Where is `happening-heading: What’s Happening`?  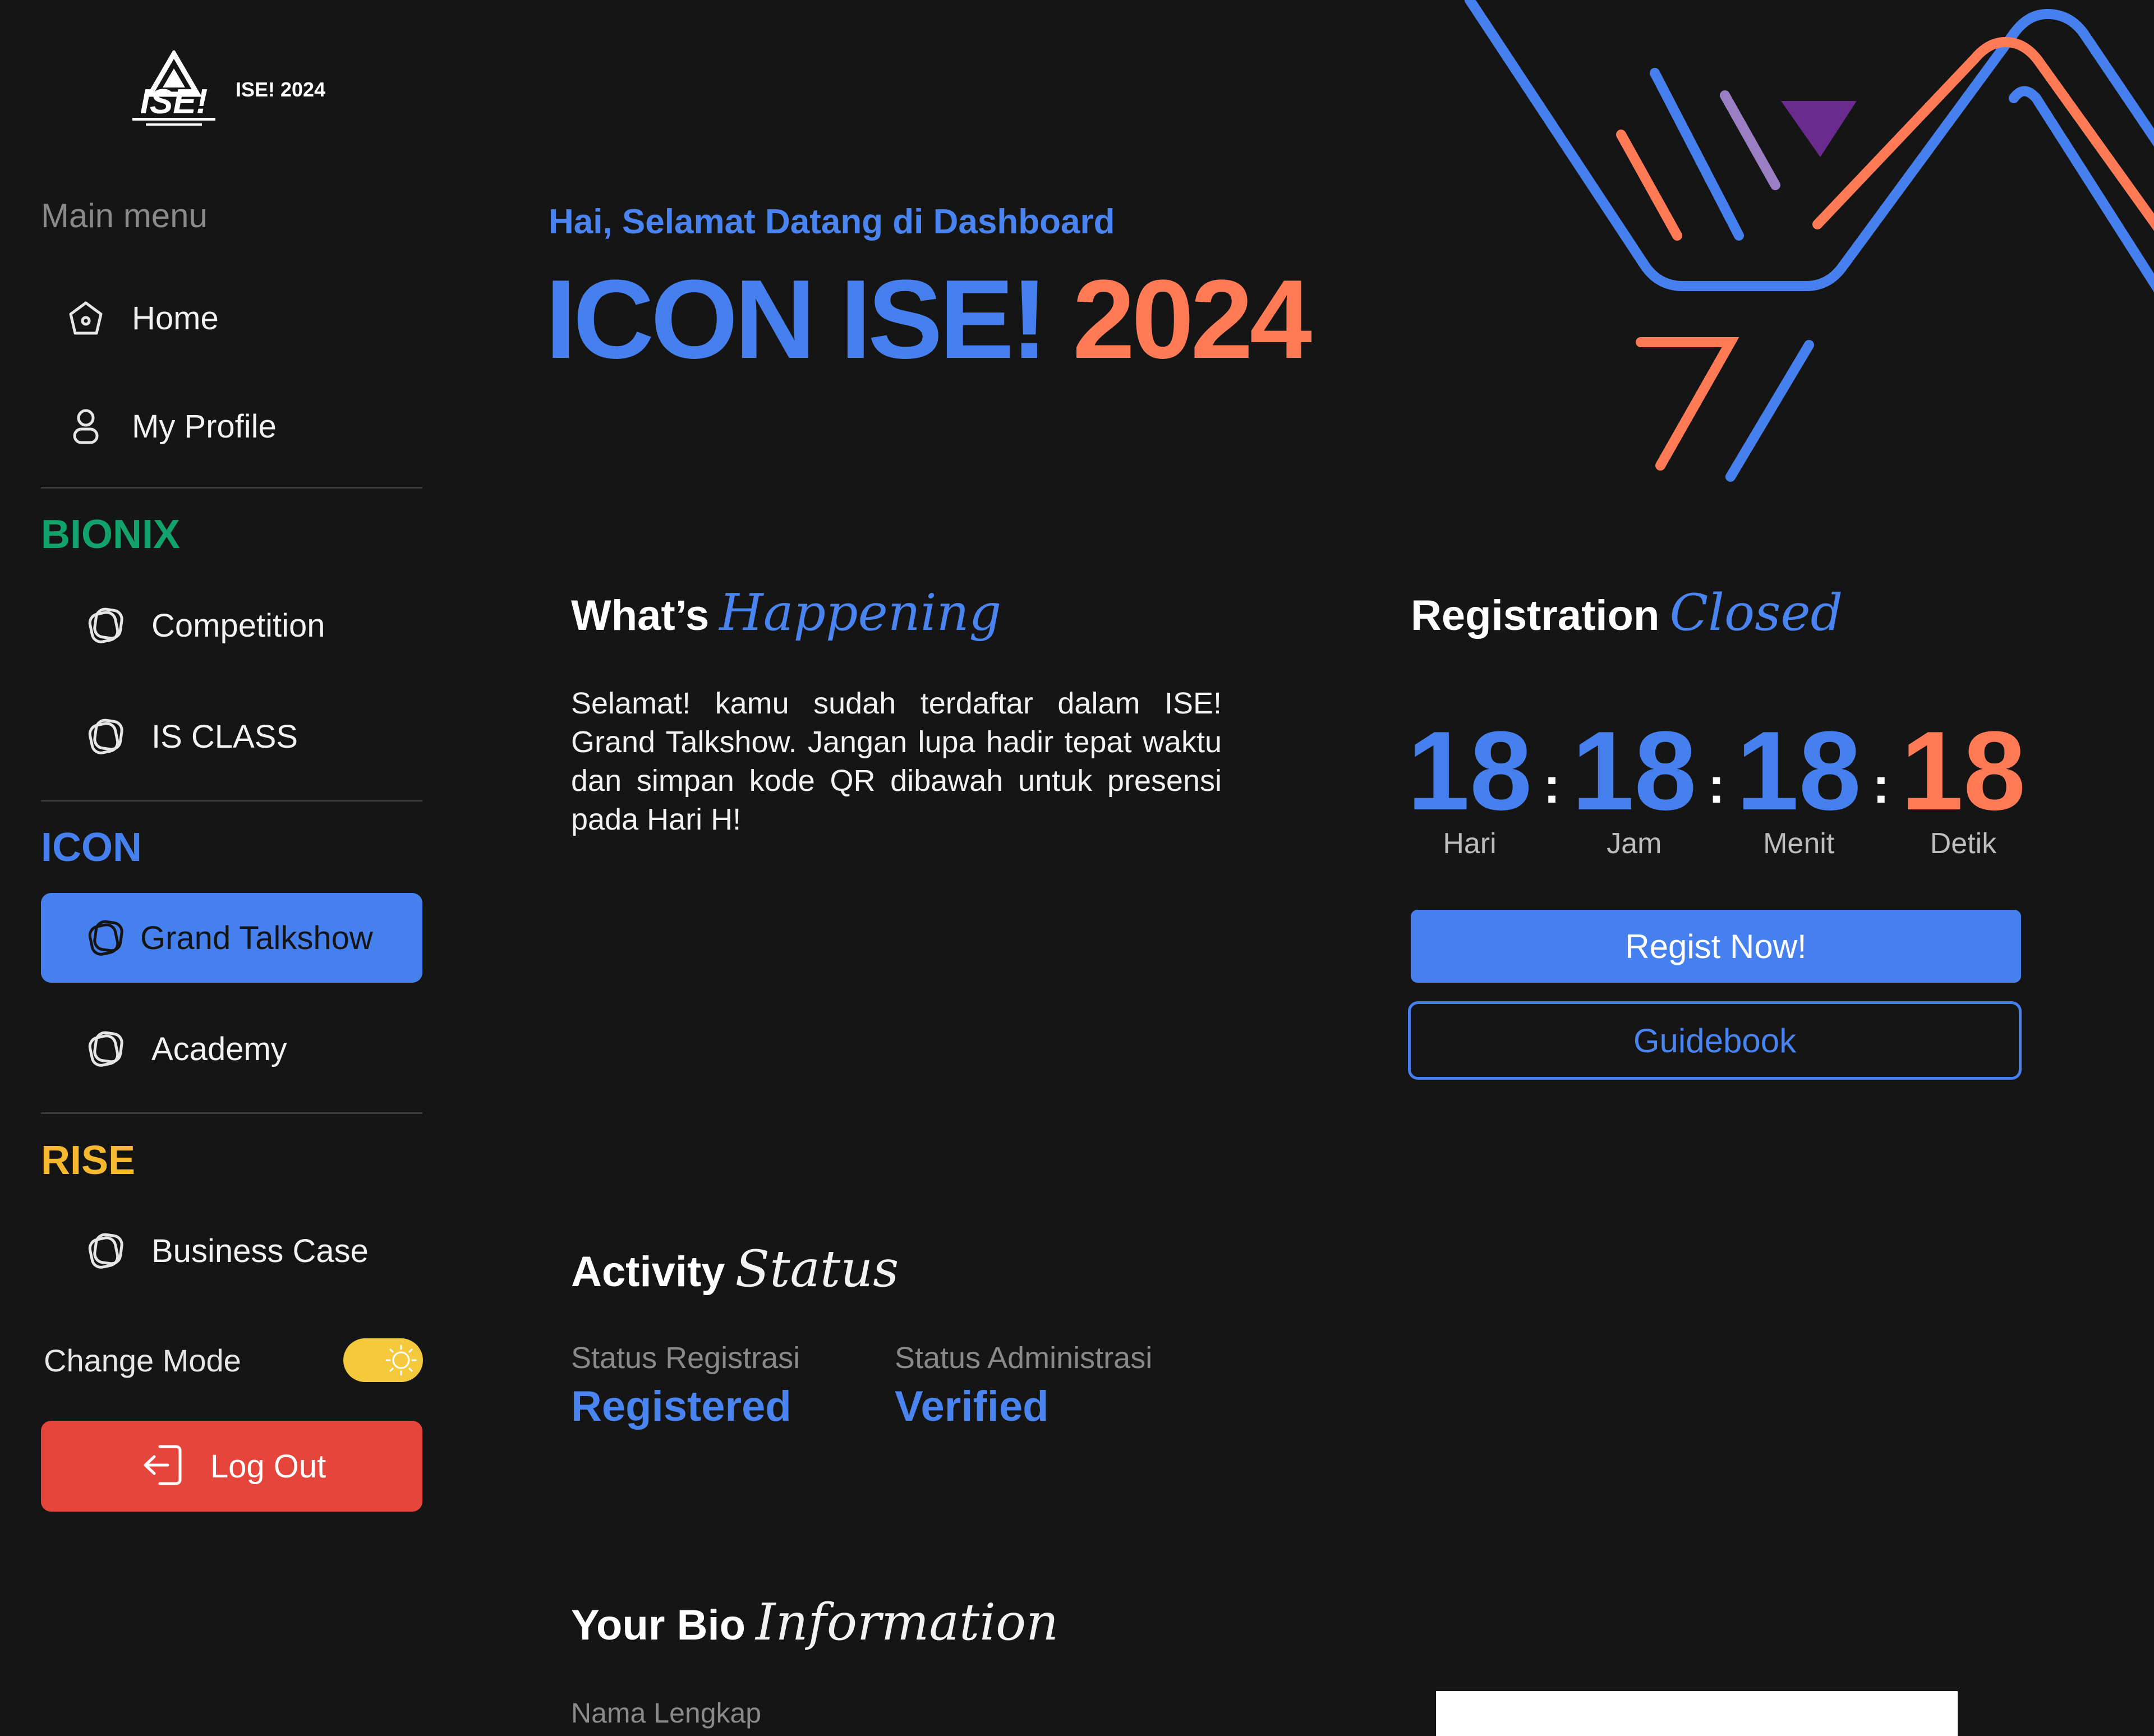 happening-heading: What’s Happening is located at coordinates (786, 612).